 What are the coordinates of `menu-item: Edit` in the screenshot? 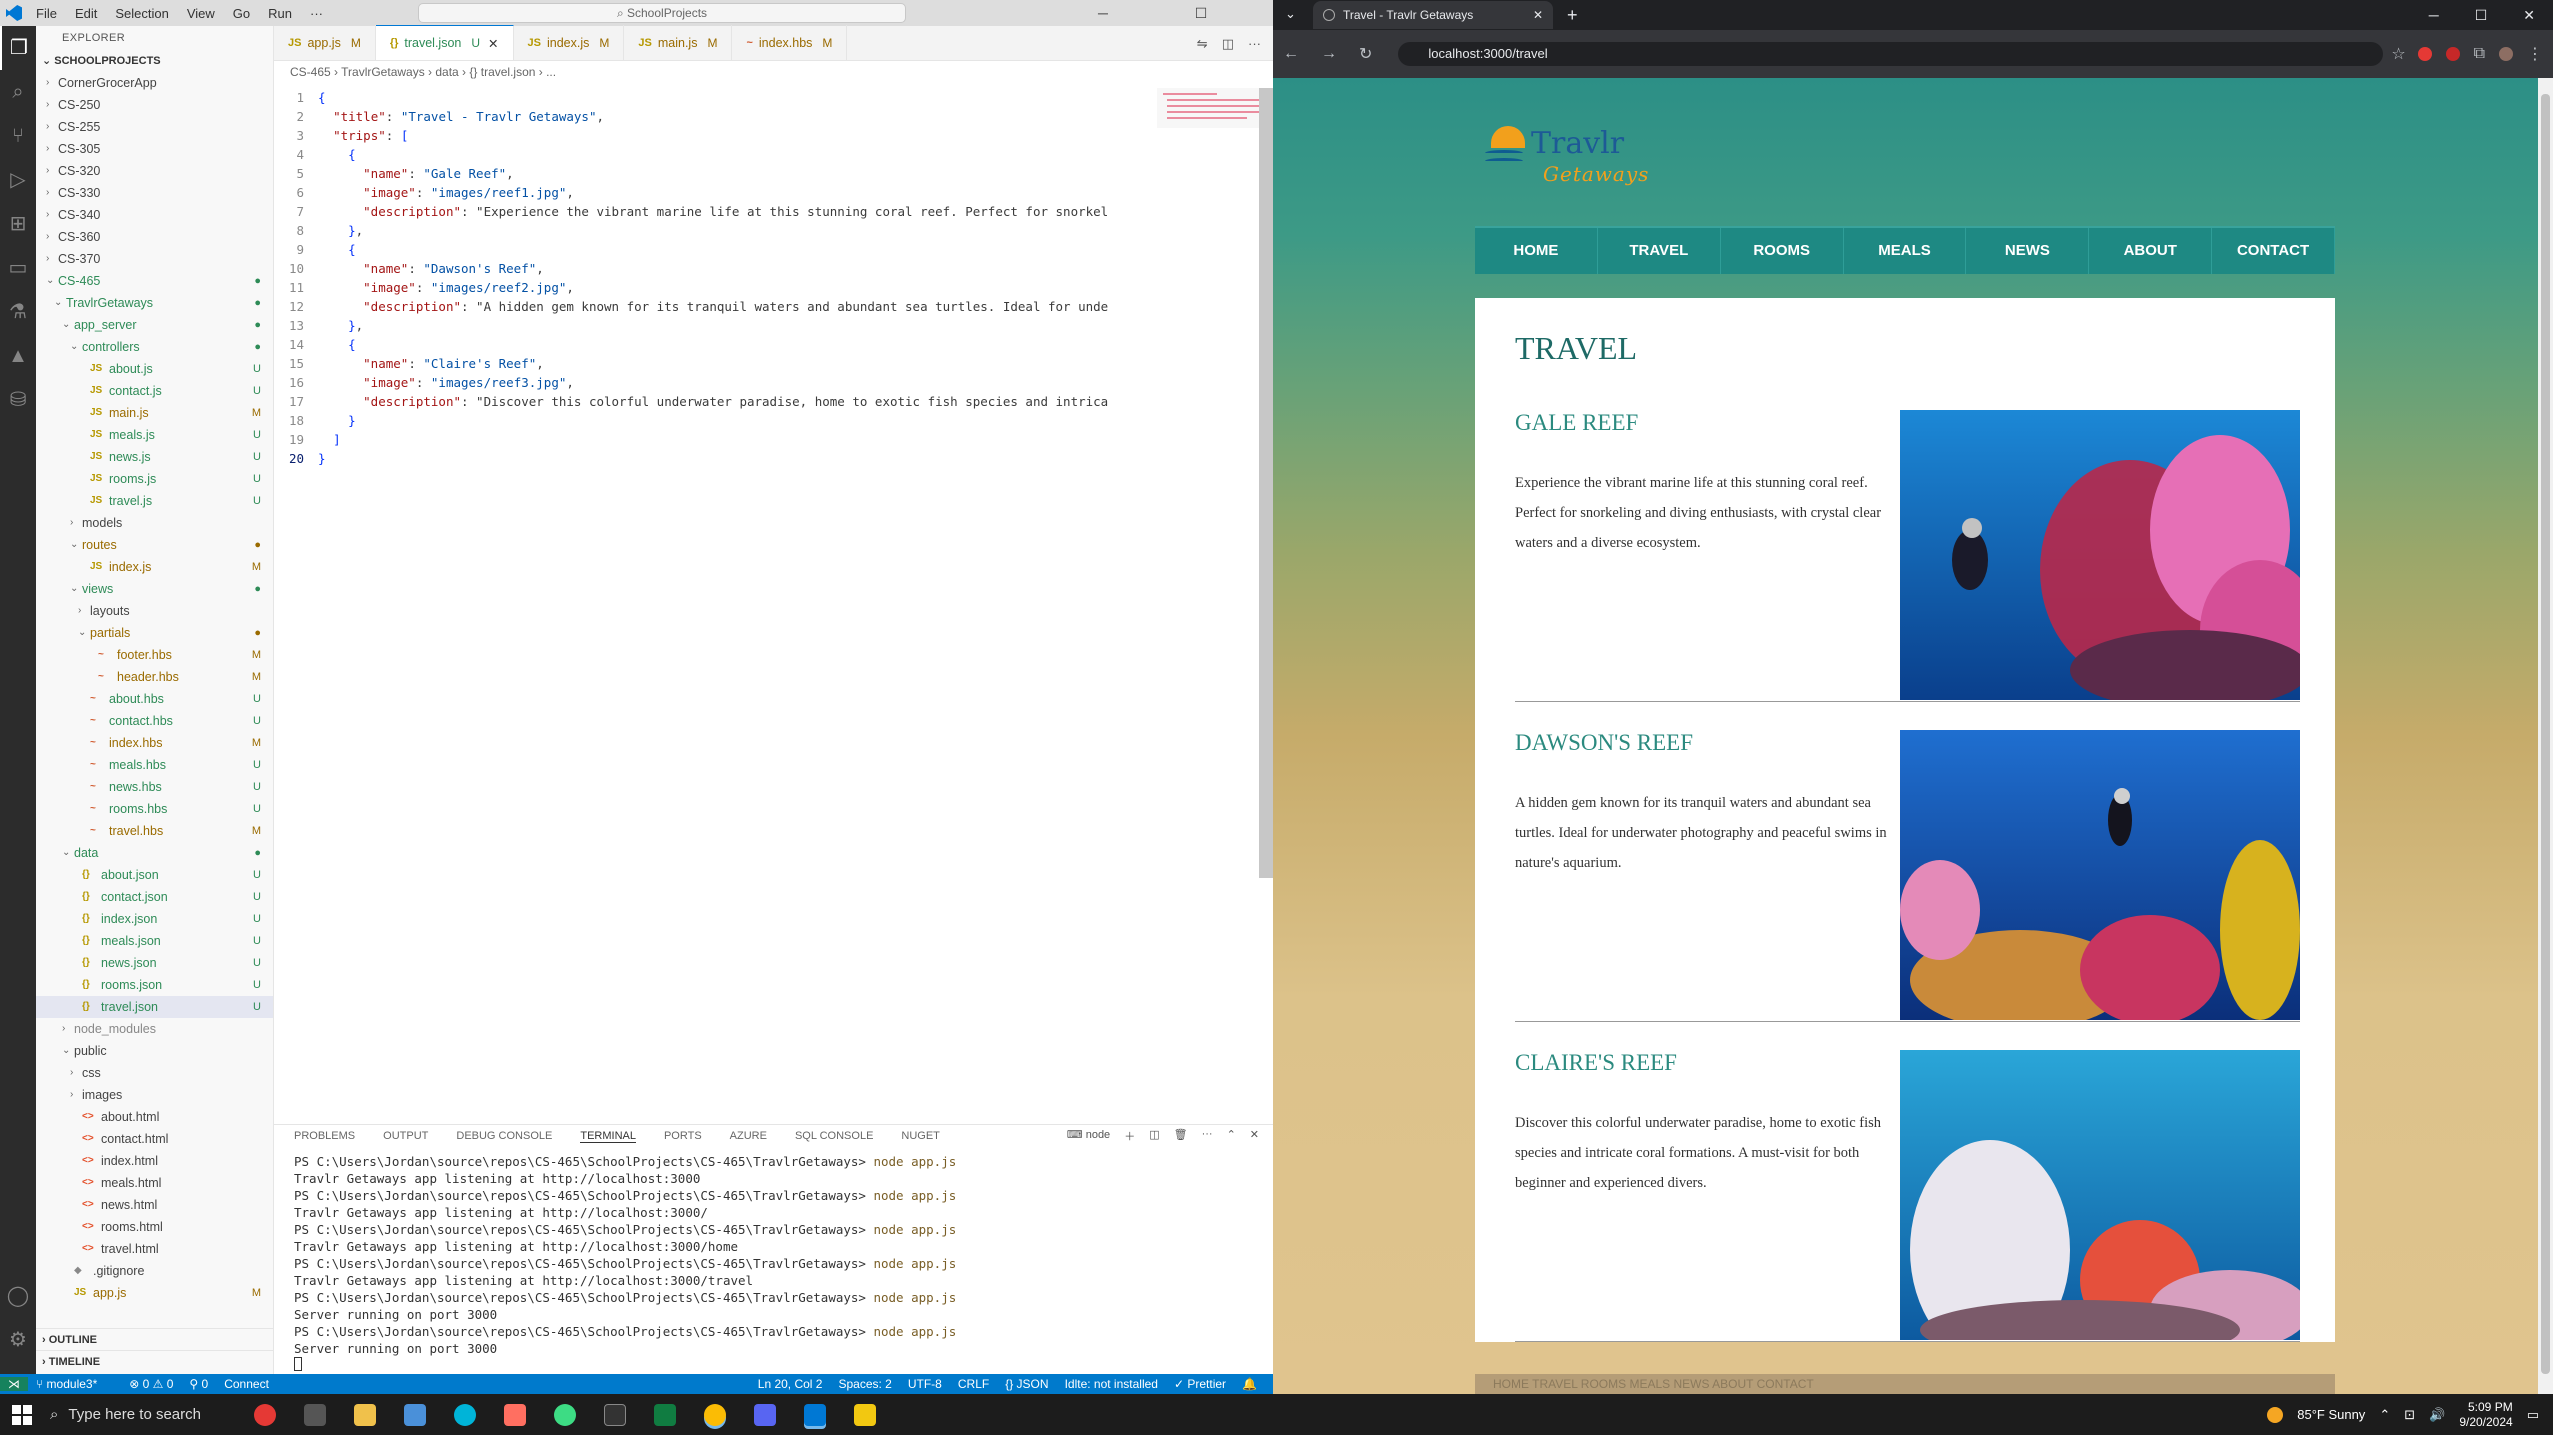 It's located at (86, 13).